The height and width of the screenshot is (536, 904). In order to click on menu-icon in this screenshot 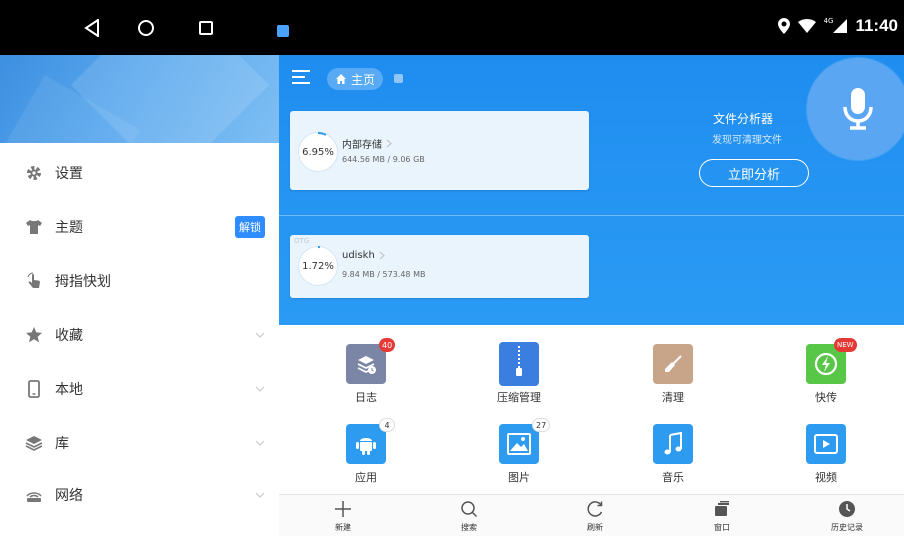, I will do `click(301, 77)`.